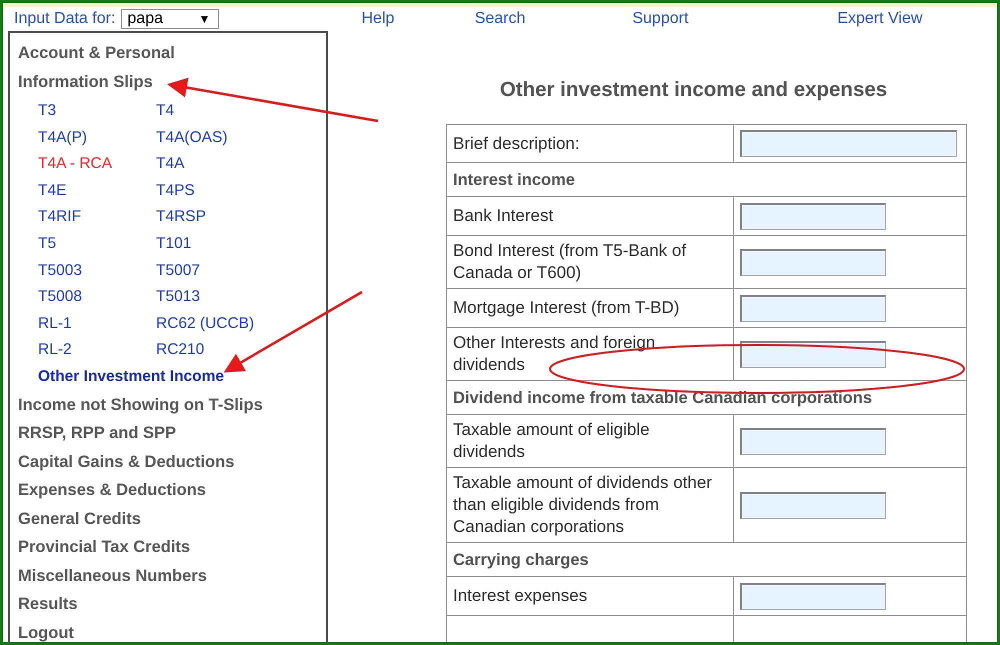 Image resolution: width=1000 pixels, height=645 pixels. Describe the element at coordinates (172, 519) in the screenshot. I see `sidebar-section: General Credits` at that location.